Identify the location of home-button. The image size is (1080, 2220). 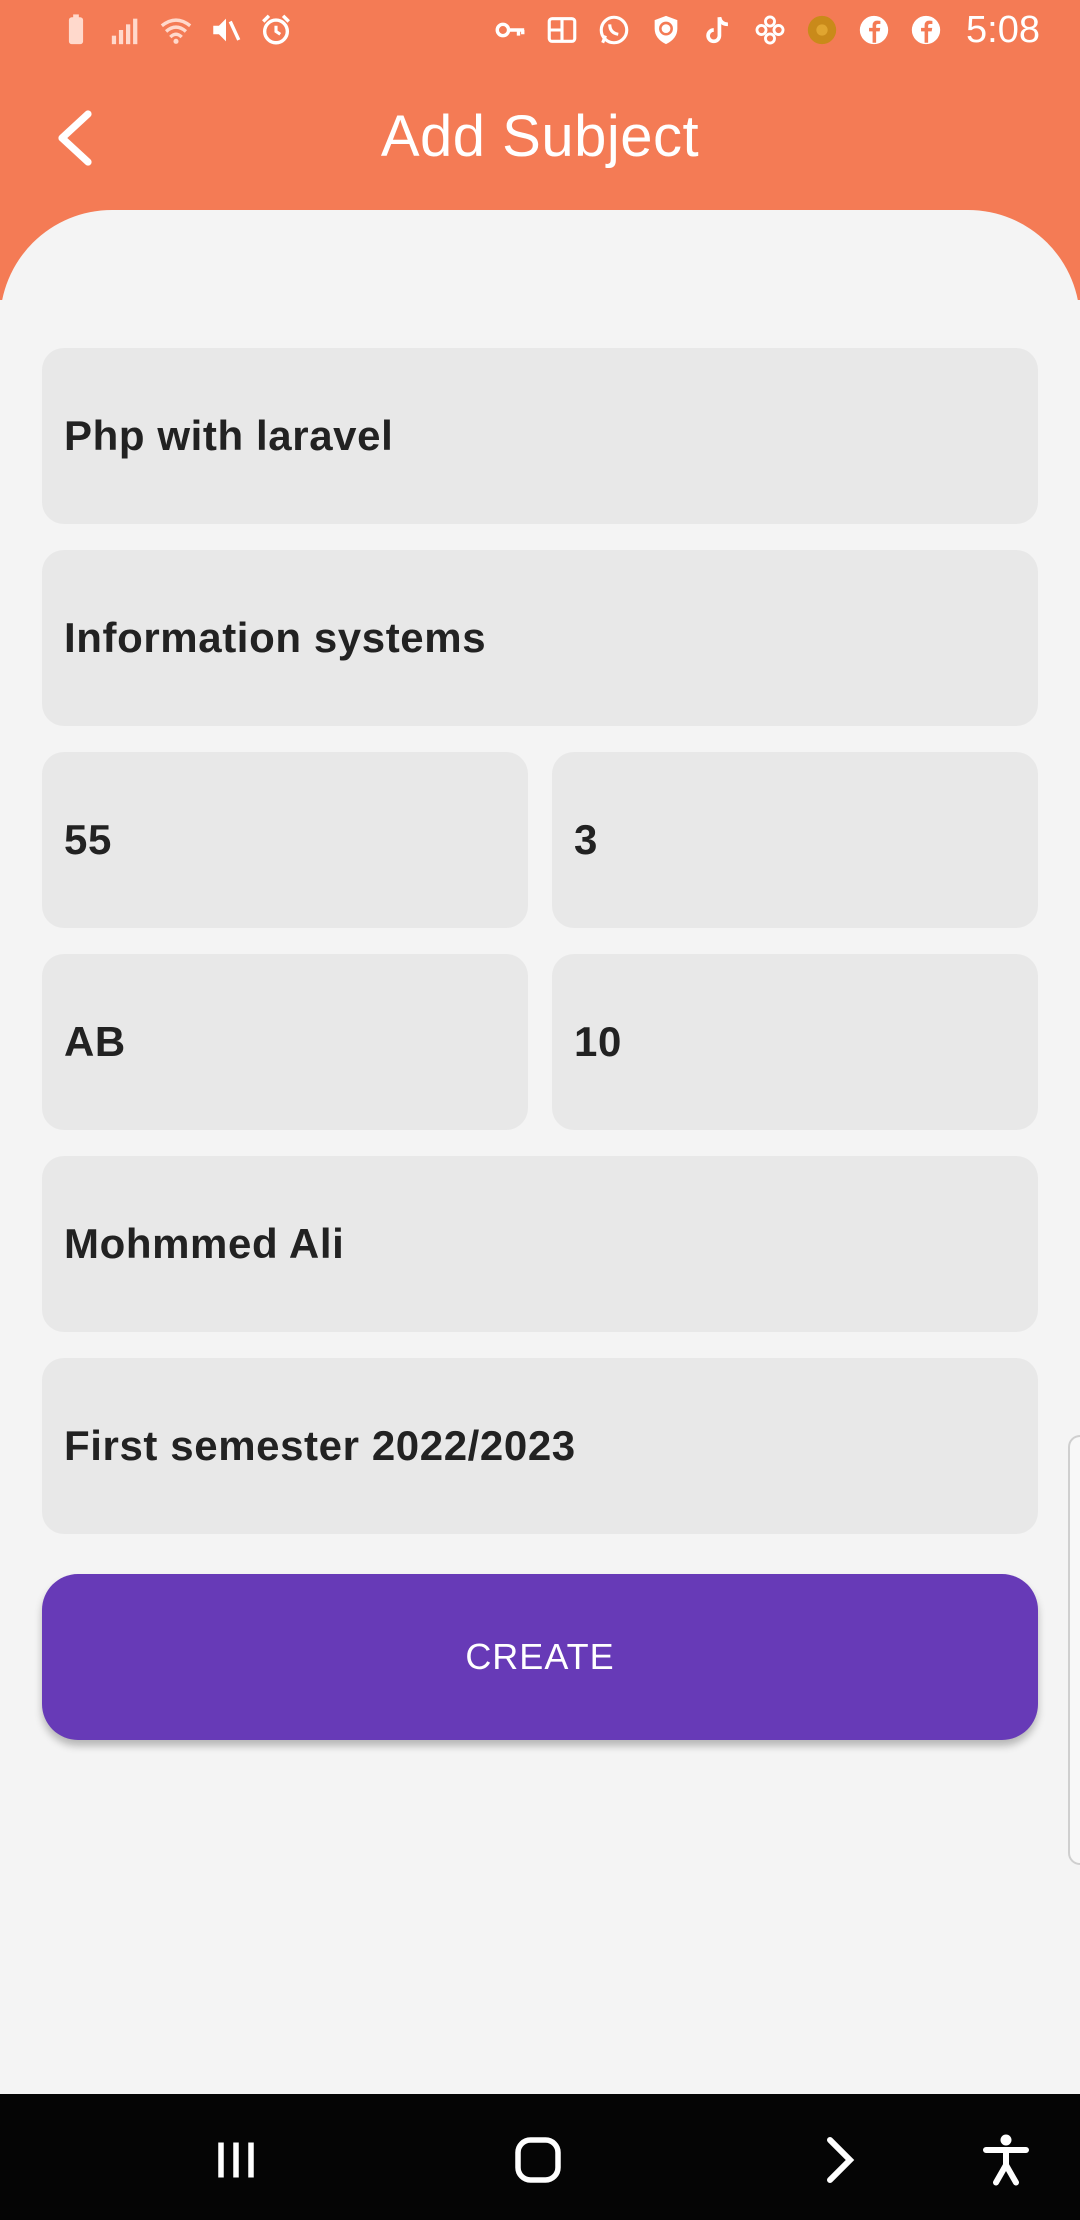
(538, 2160).